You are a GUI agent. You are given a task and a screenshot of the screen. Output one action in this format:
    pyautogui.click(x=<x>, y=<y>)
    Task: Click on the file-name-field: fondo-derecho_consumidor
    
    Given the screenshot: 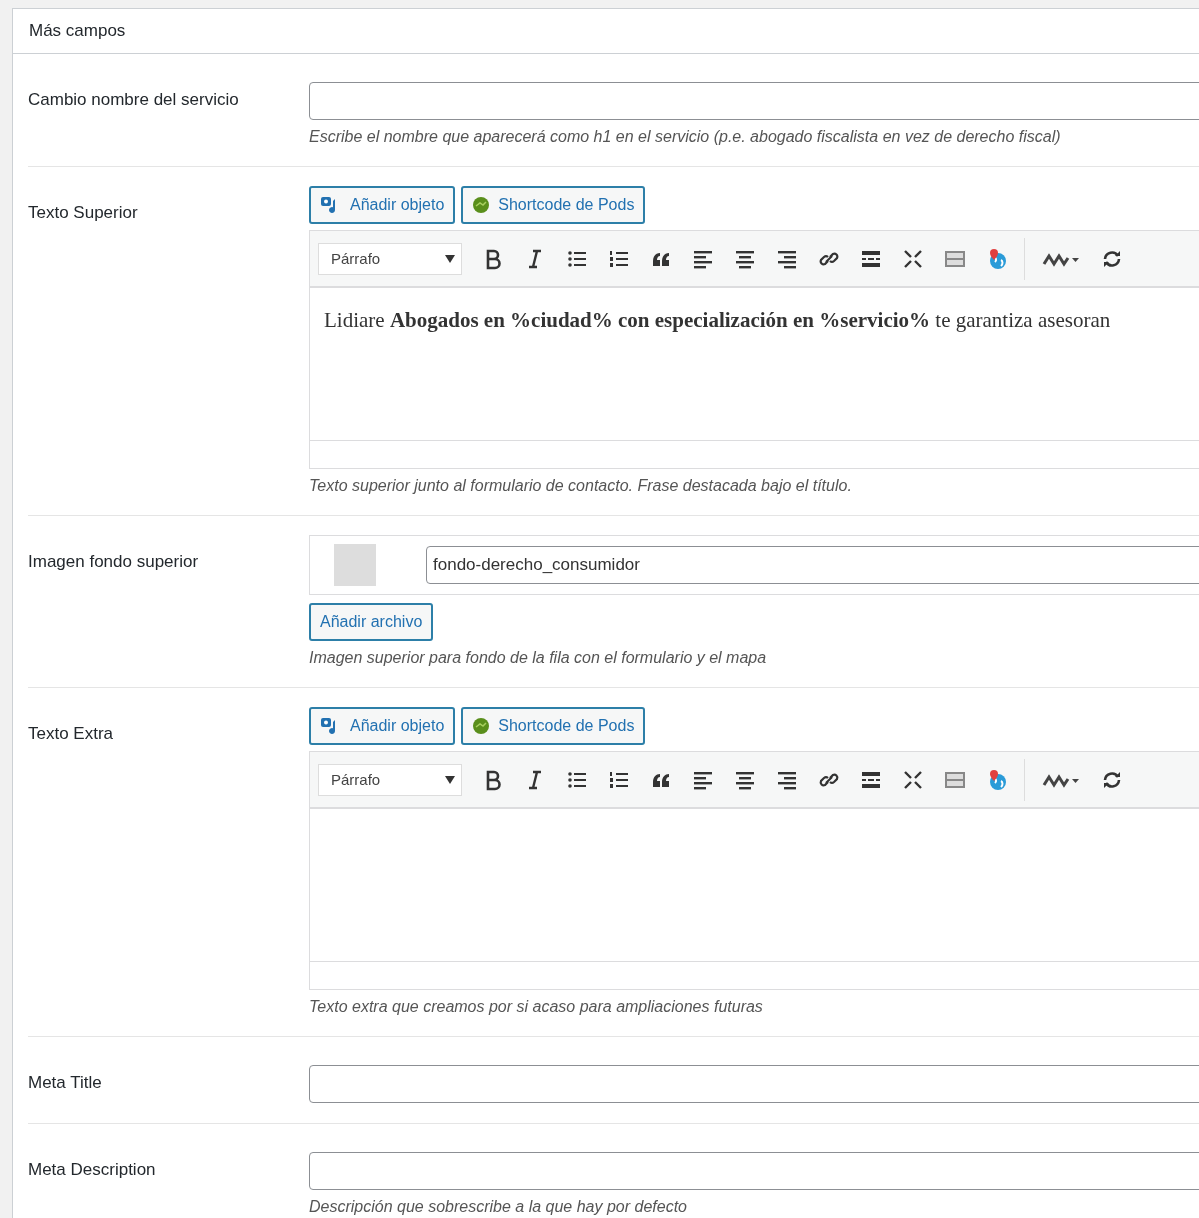 What is the action you would take?
    pyautogui.click(x=812, y=565)
    